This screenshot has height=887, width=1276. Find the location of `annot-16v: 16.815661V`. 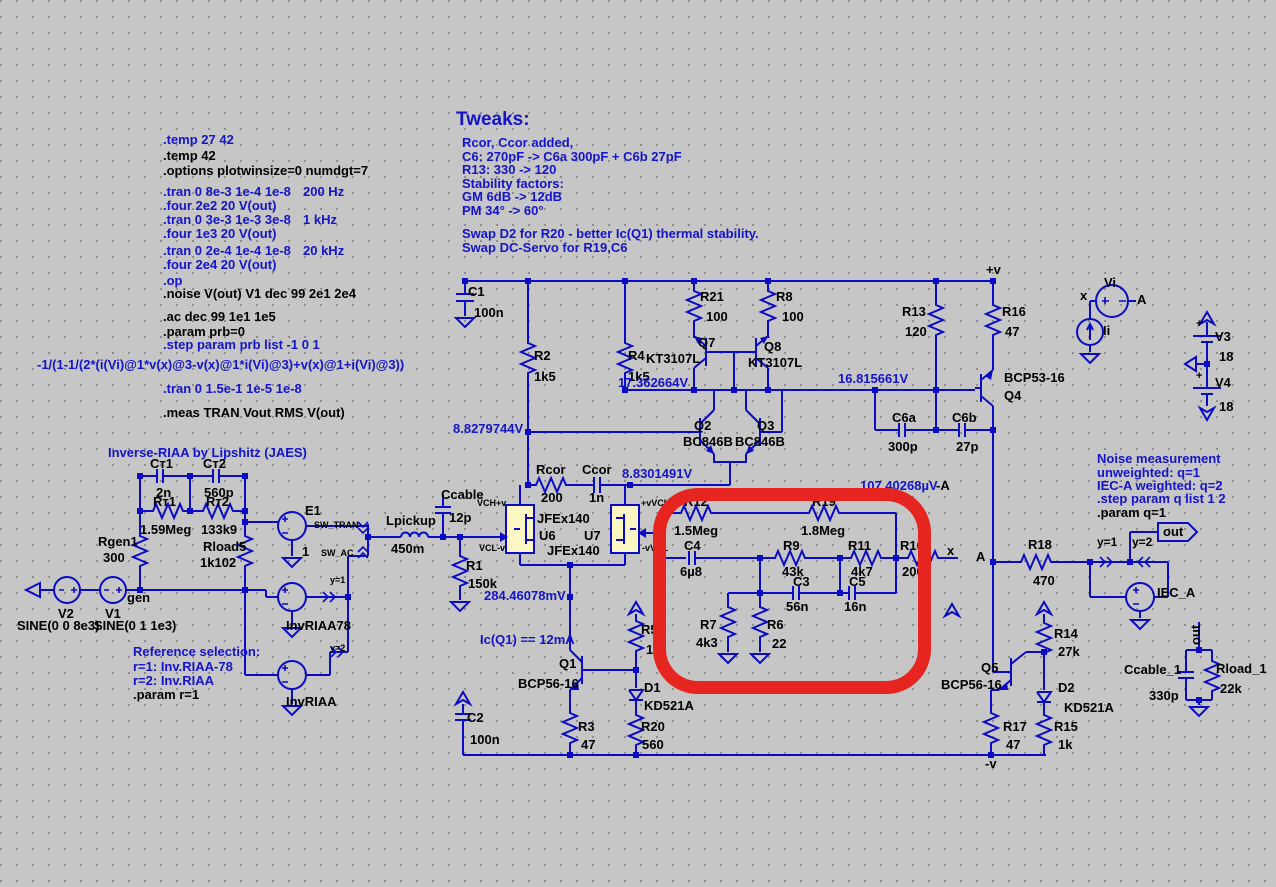

annot-16v: 16.815661V is located at coordinates (873, 378).